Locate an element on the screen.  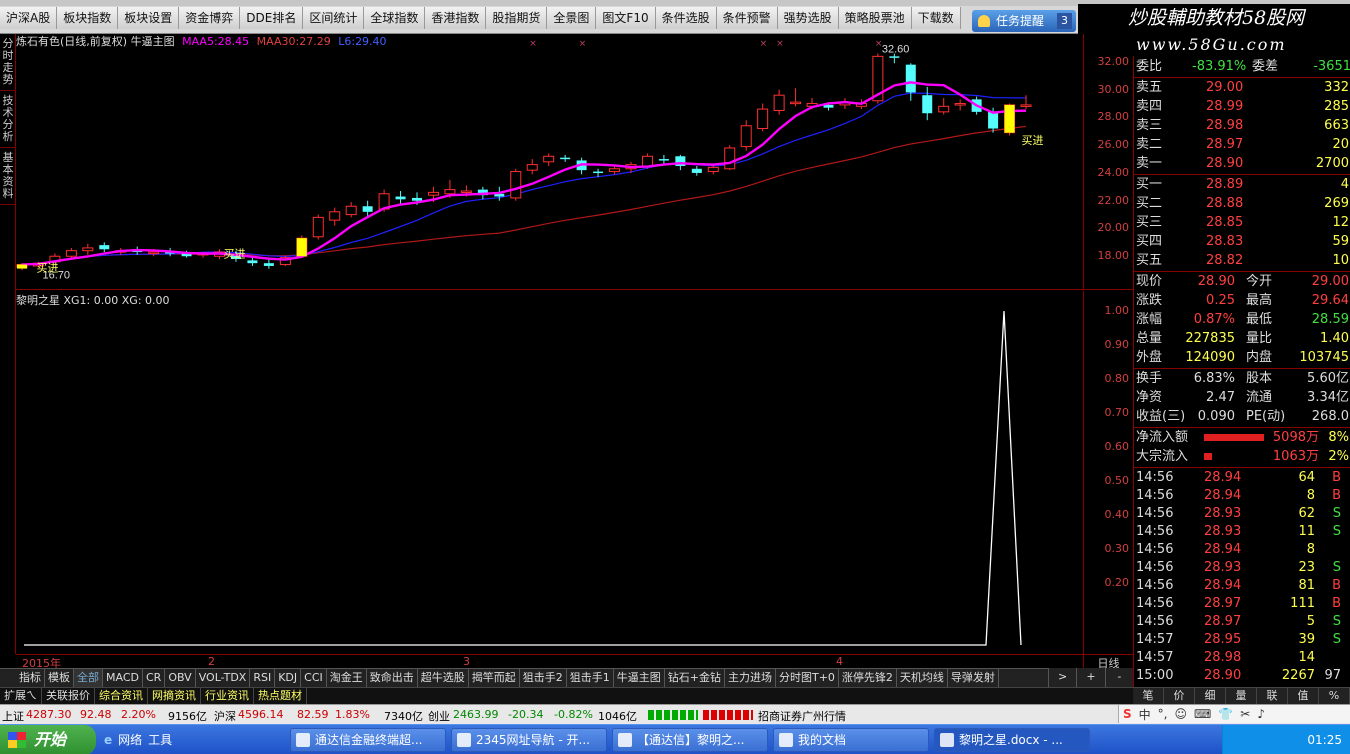
chart-nav-button: - is located at coordinates (1118, 677).